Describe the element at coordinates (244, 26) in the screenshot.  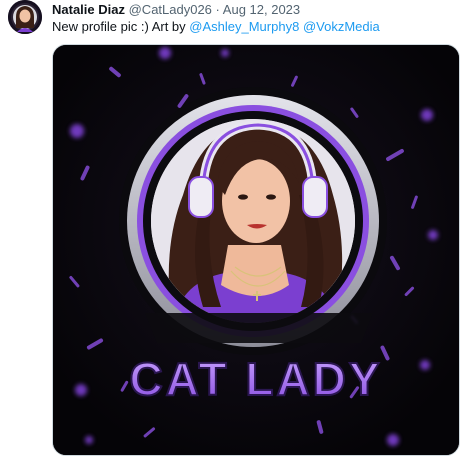
I see `mention-link-ashley: @Ashley_Murphy8` at that location.